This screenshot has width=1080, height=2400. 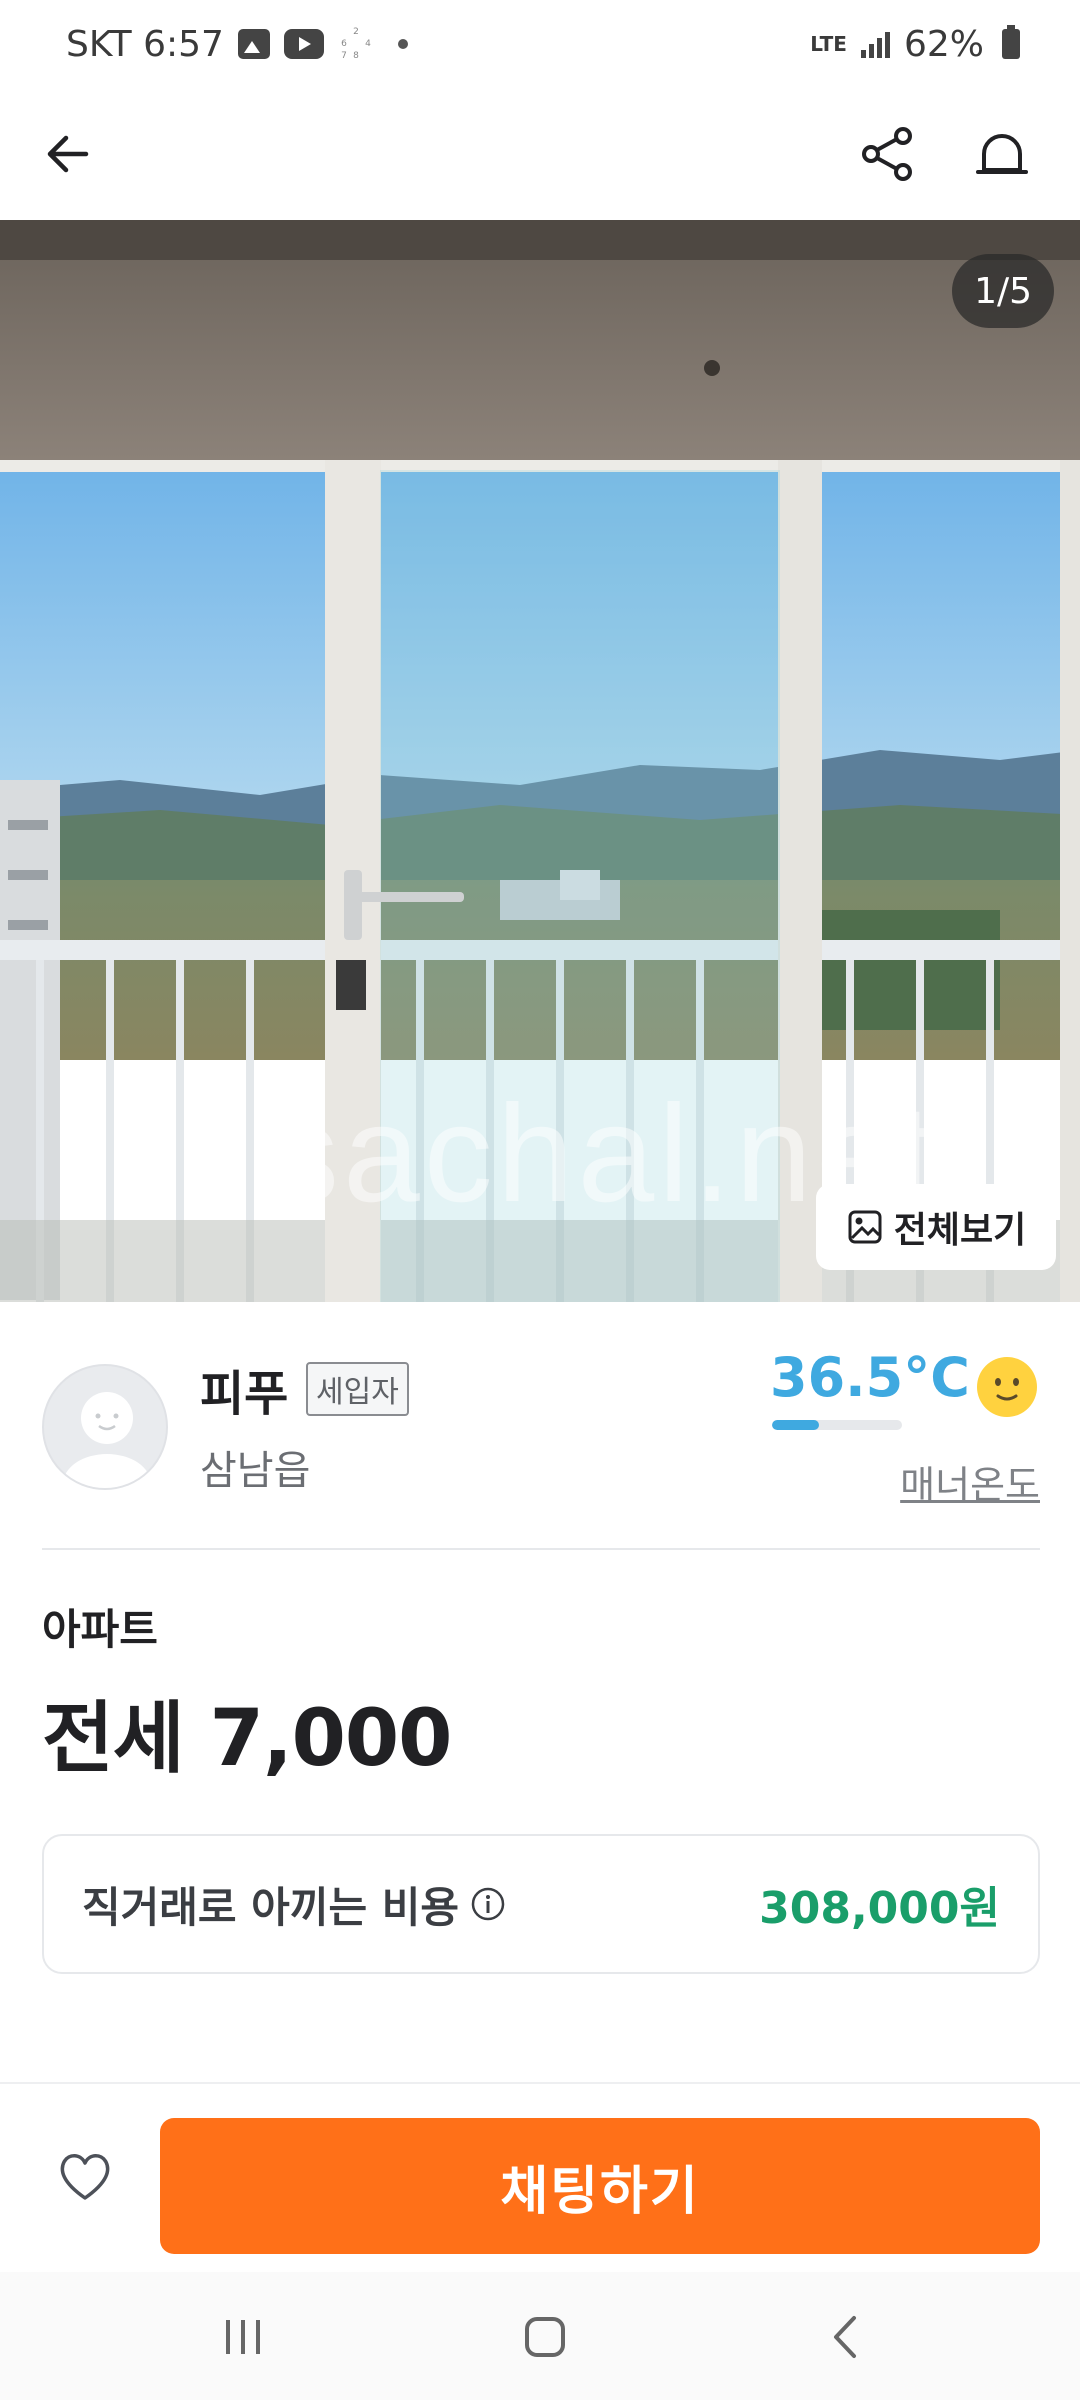 I want to click on like-button, so click(x=85, y=2177).